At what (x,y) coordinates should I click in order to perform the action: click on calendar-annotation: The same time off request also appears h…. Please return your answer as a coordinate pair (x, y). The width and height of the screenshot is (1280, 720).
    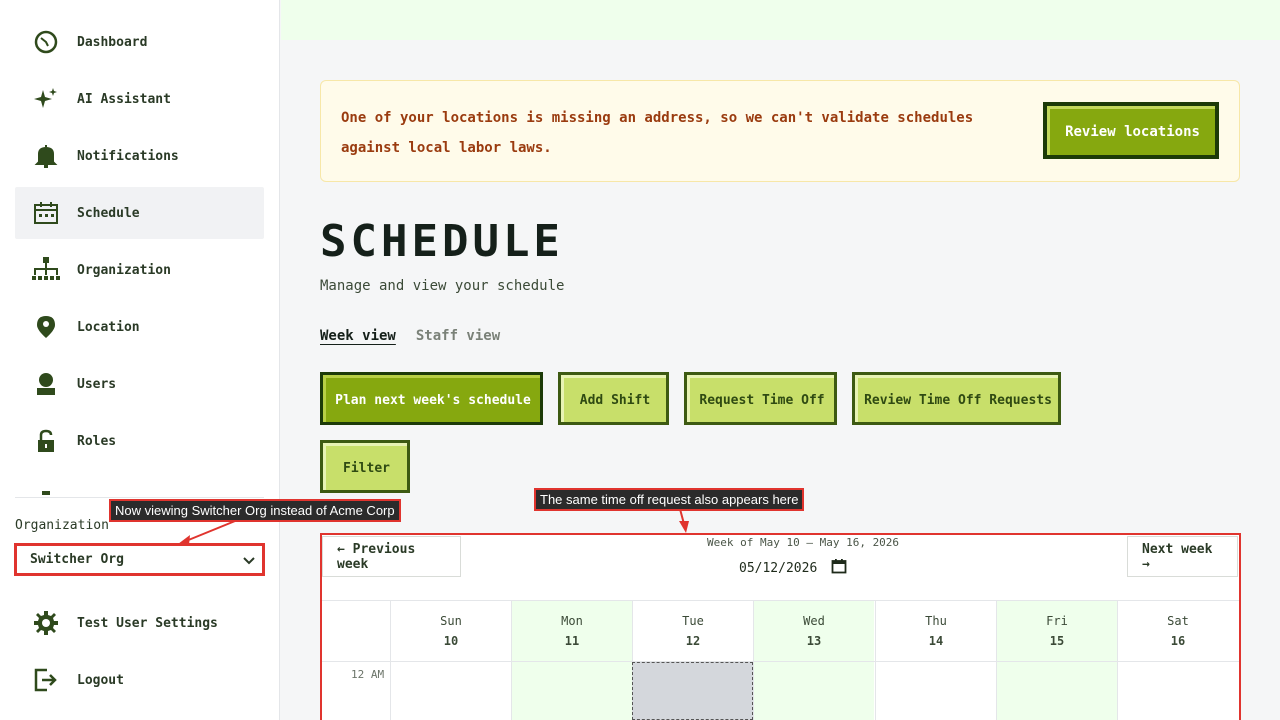
    Looking at the image, I should click on (669, 499).